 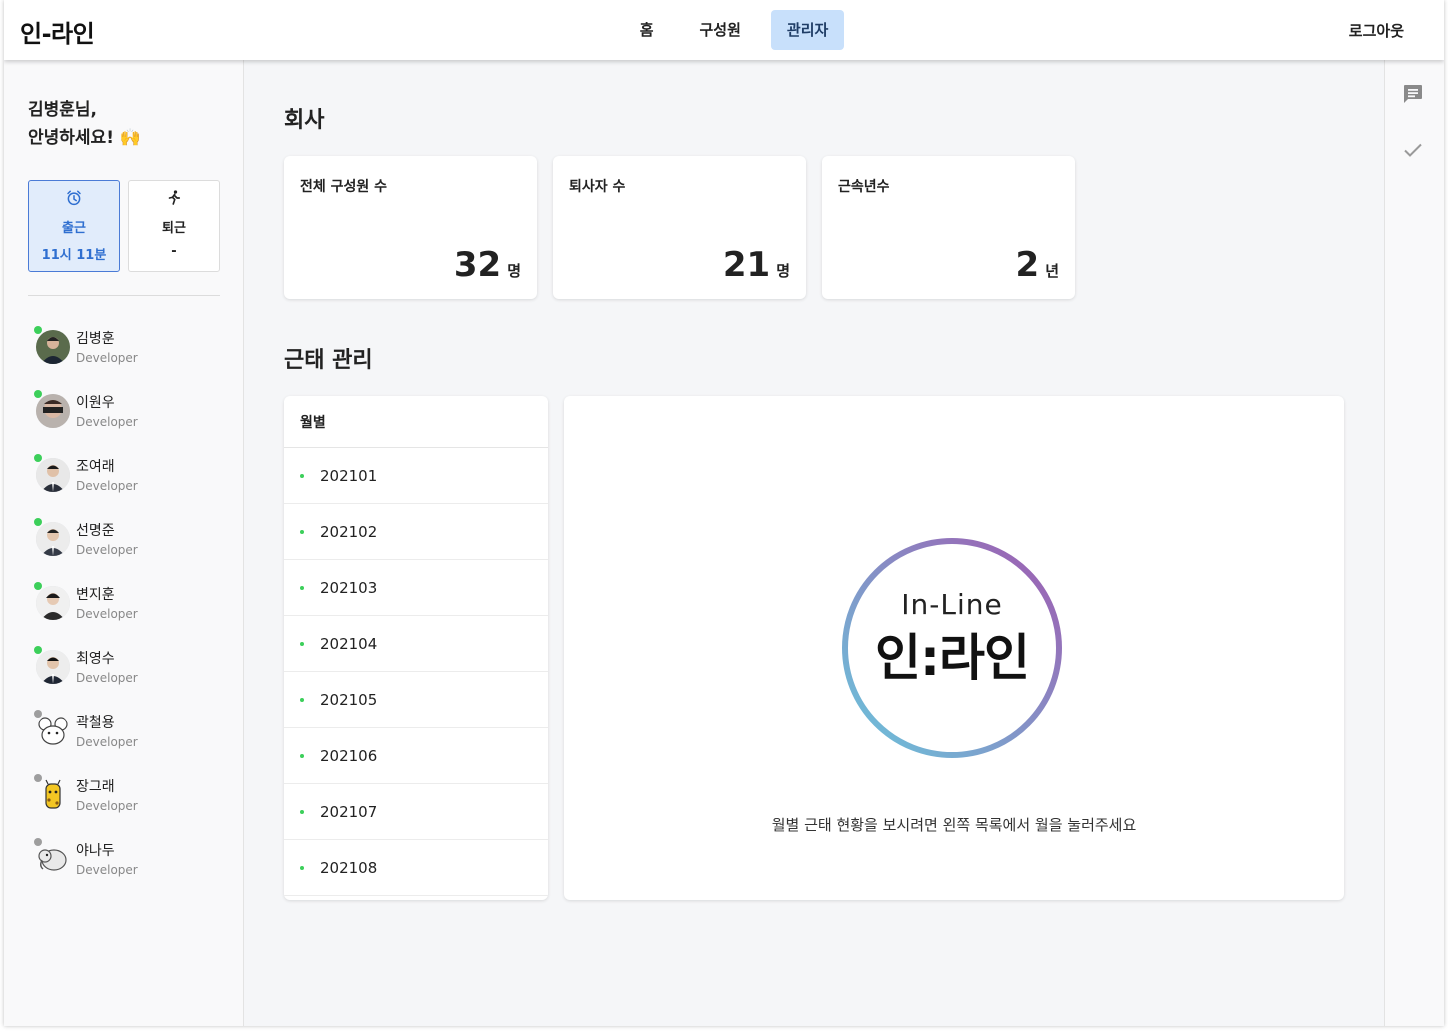 What do you see at coordinates (410, 227) in the screenshot?
I see `stat-card-total-members: 전체 구성원 수 32 명` at bounding box center [410, 227].